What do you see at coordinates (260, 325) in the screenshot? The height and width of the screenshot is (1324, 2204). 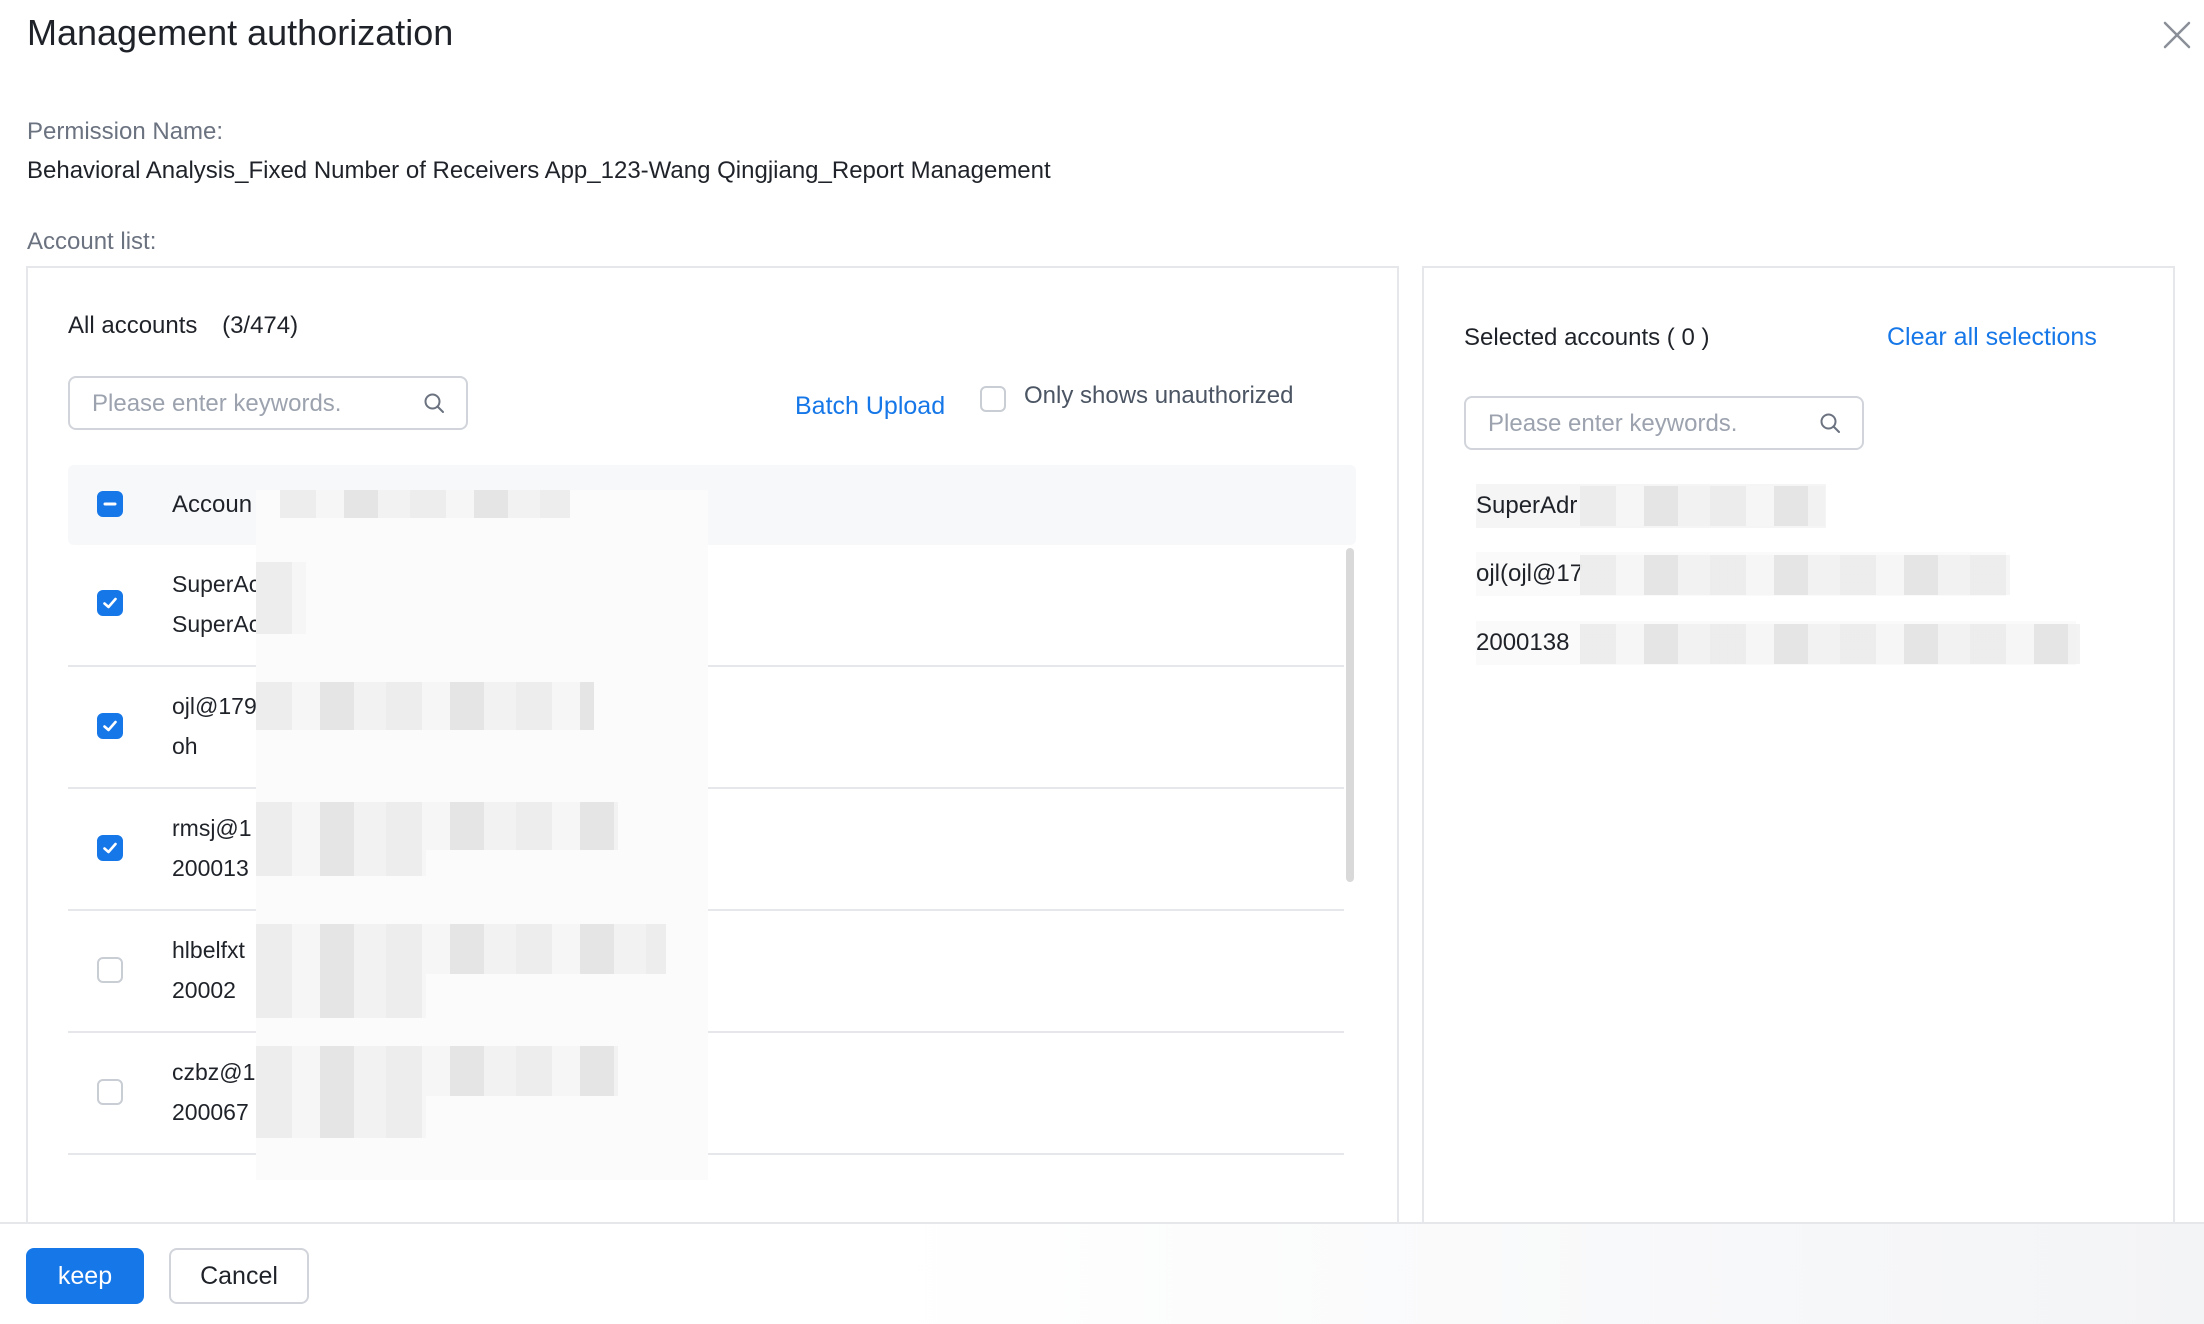 I see `all-accounts-count: (3/474)` at bounding box center [260, 325].